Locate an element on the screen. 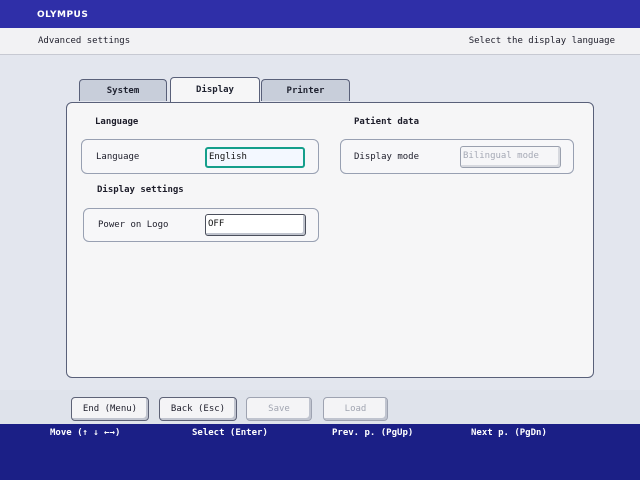  brand-logo: OLYMPUS is located at coordinates (63, 15).